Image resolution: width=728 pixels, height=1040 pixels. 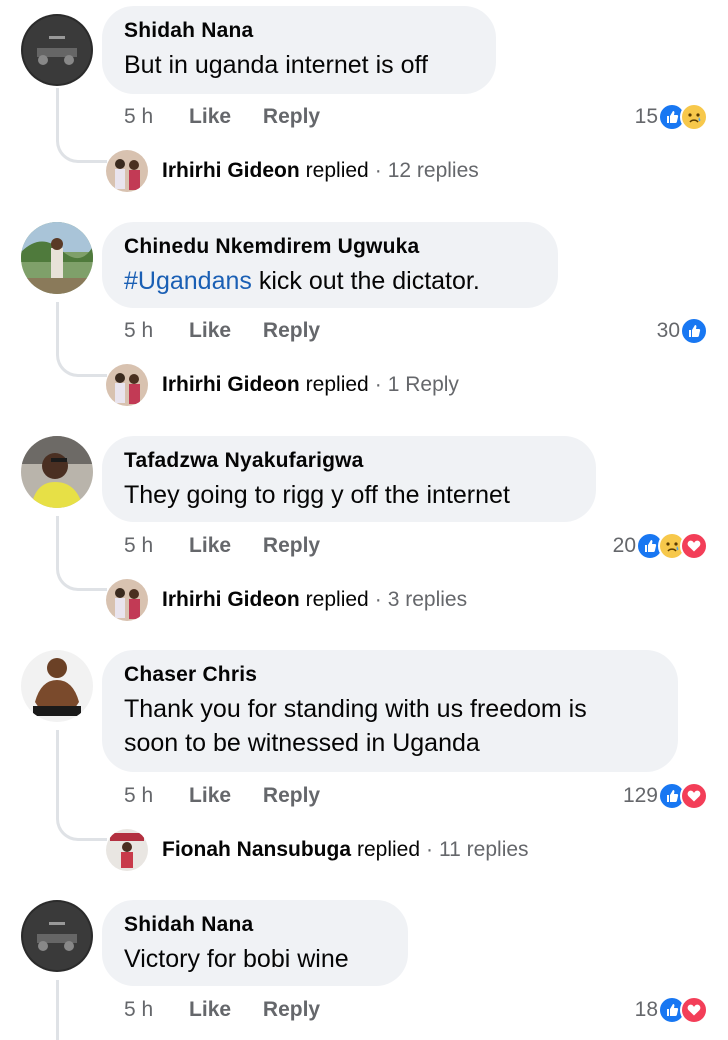 What do you see at coordinates (660, 546) in the screenshot?
I see `reaction-summary: 20` at bounding box center [660, 546].